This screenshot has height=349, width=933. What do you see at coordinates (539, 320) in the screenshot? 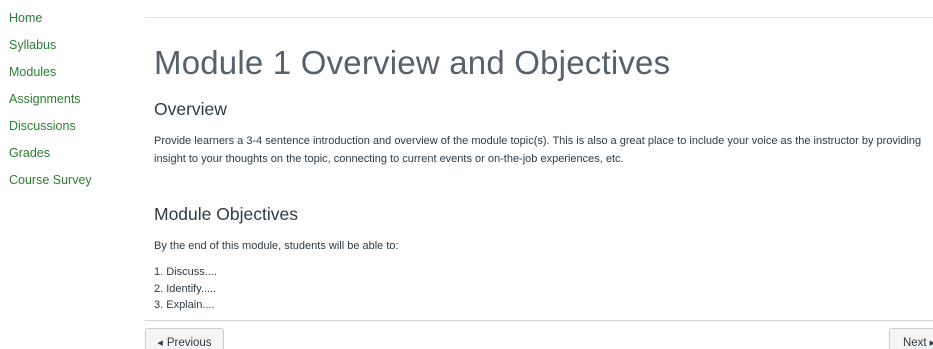
I see `footer-divider` at bounding box center [539, 320].